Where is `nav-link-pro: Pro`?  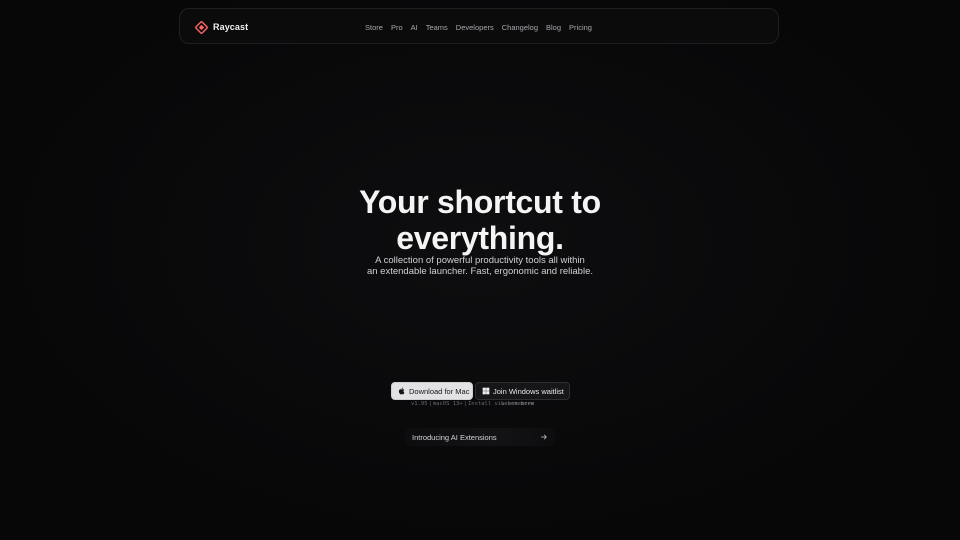
nav-link-pro: Pro is located at coordinates (397, 27).